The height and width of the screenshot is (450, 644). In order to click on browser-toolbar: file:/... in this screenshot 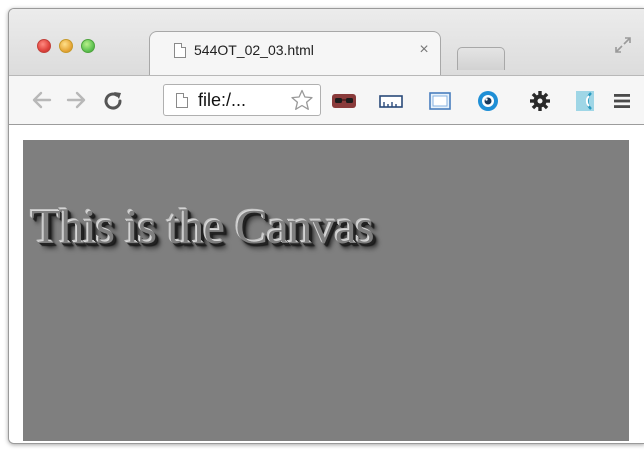, I will do `click(326, 100)`.